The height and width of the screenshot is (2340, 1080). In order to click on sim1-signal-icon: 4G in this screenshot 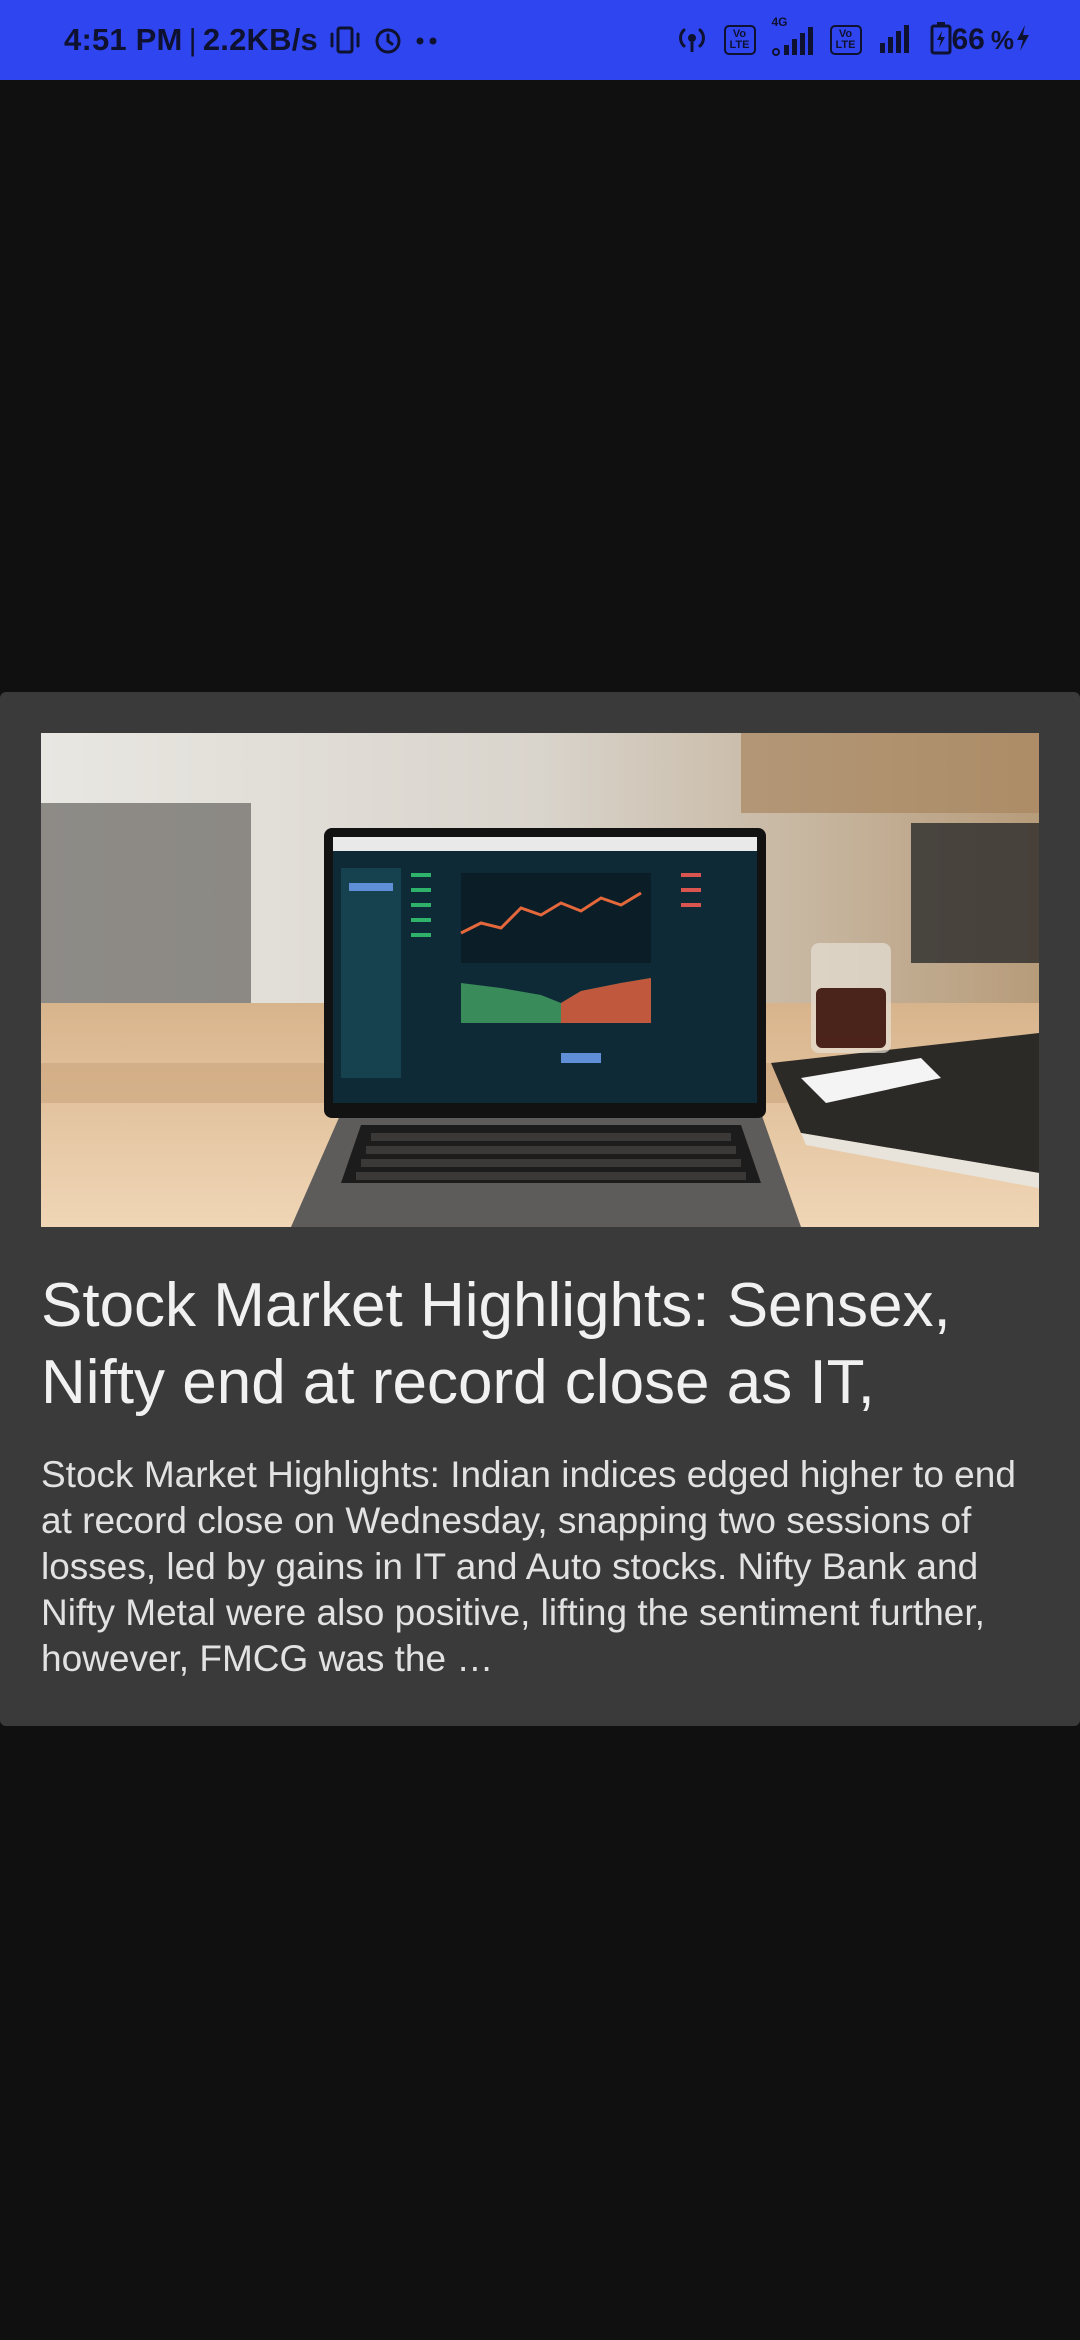, I will do `click(793, 36)`.